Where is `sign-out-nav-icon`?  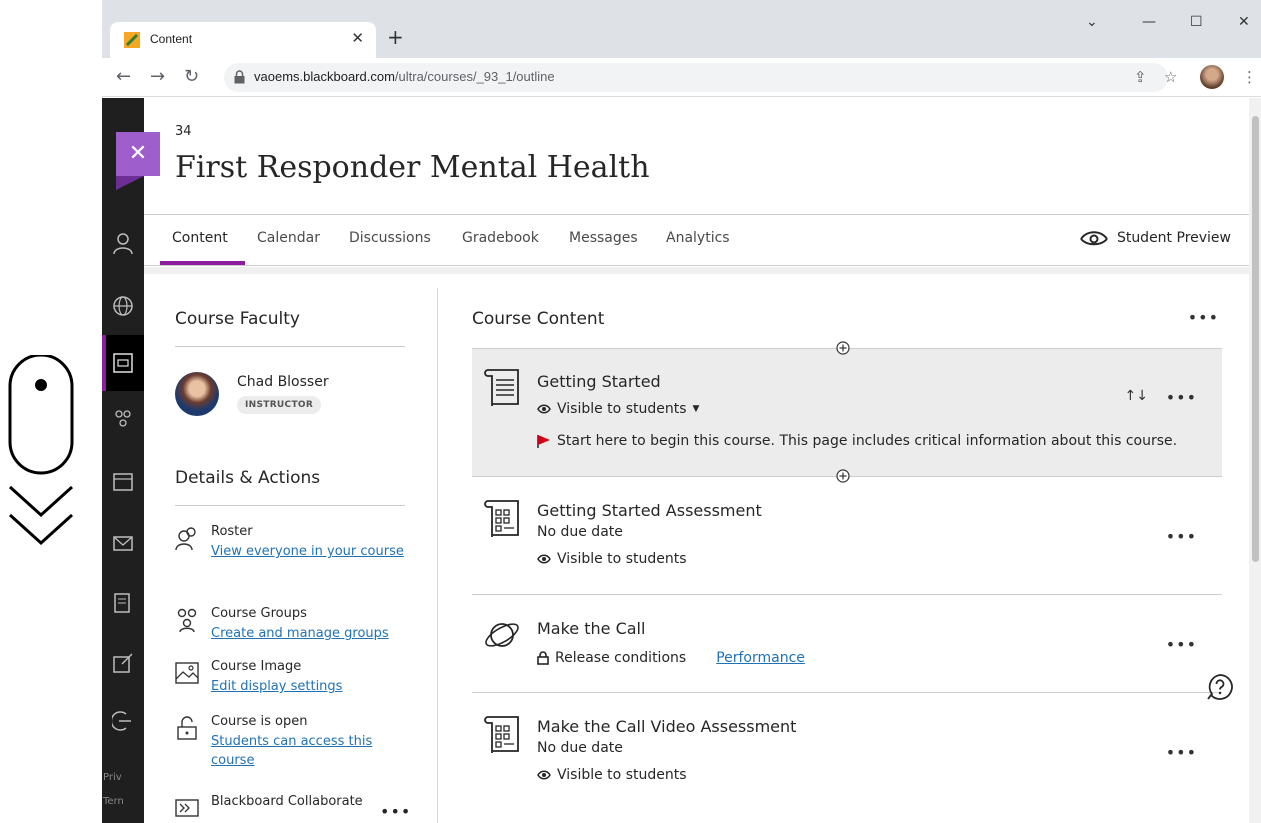 sign-out-nav-icon is located at coordinates (123, 721).